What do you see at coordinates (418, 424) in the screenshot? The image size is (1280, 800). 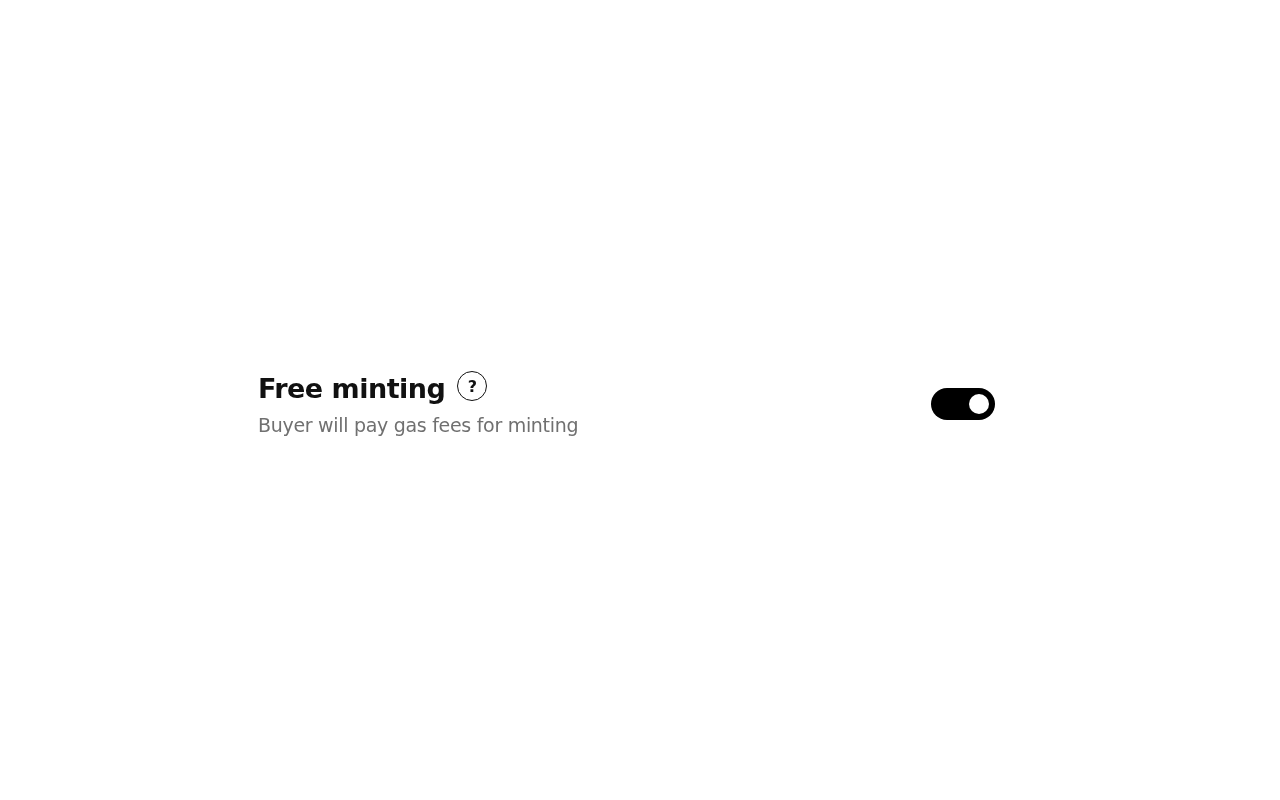 I see `setting-description: Buyer will pay gas fees for minting` at bounding box center [418, 424].